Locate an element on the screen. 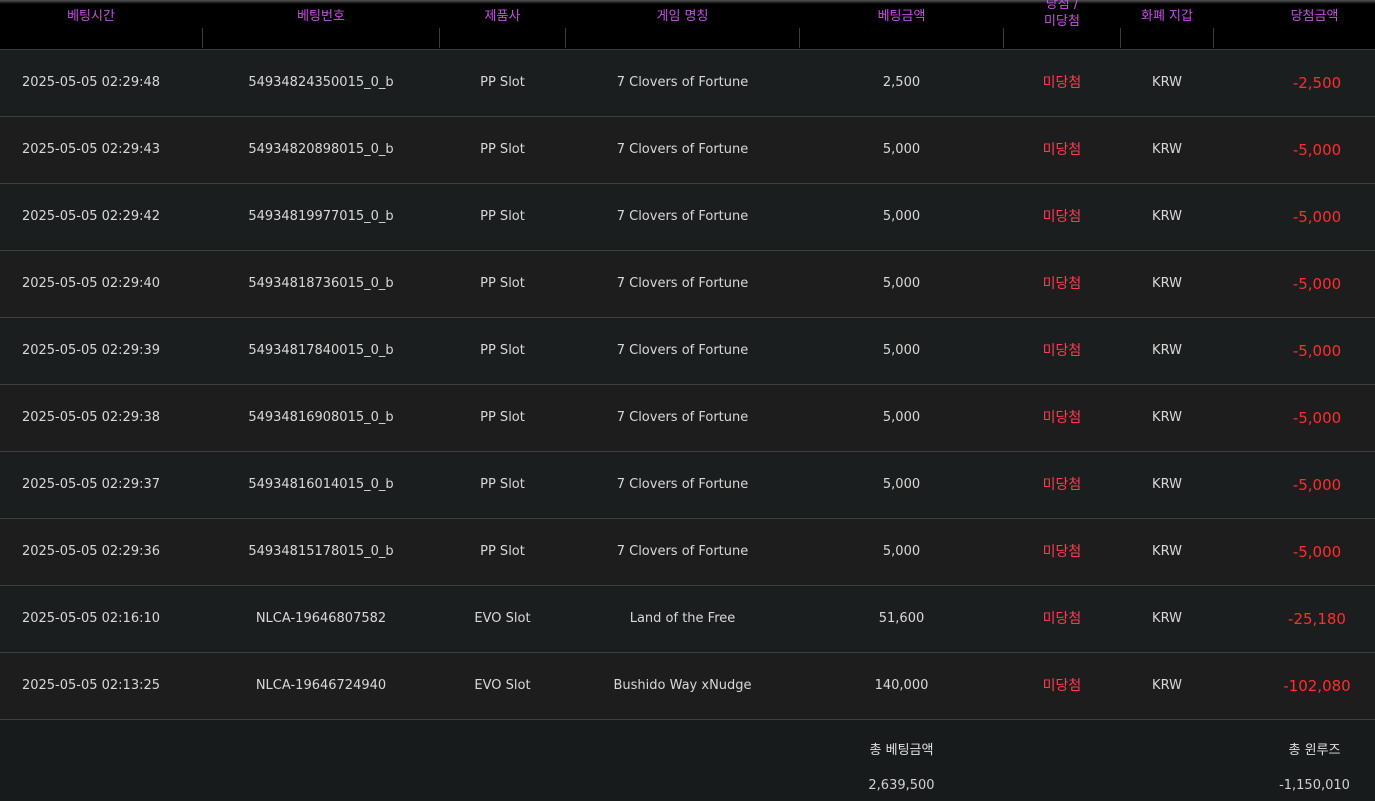 This screenshot has width=1375, height=801. header-currency-wallet: 화폐 지갑 is located at coordinates (1167, 24).